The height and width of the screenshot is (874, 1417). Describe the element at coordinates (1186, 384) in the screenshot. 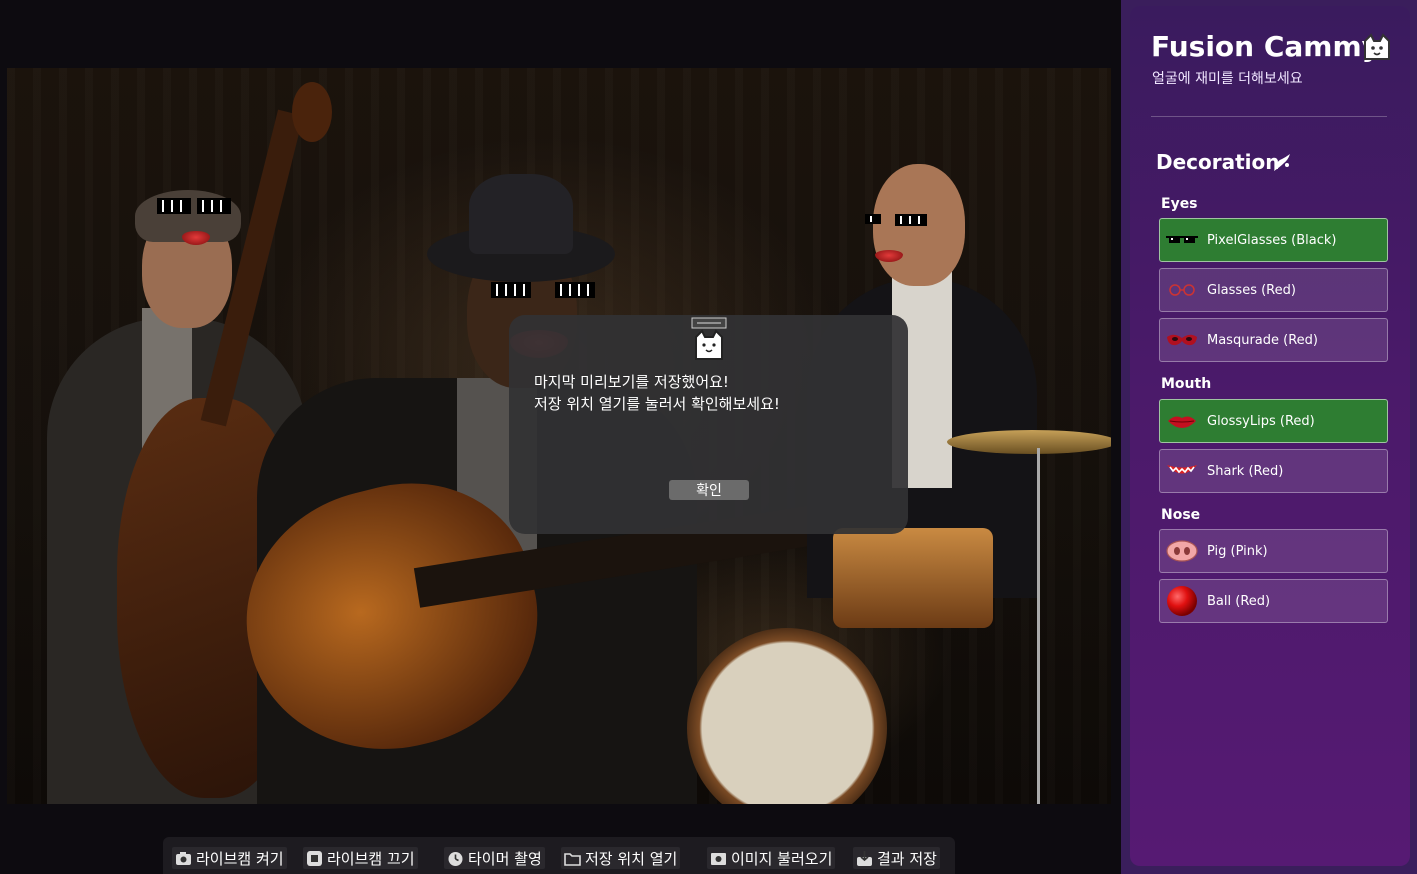

I see `section-label-mouth: Mouth` at that location.